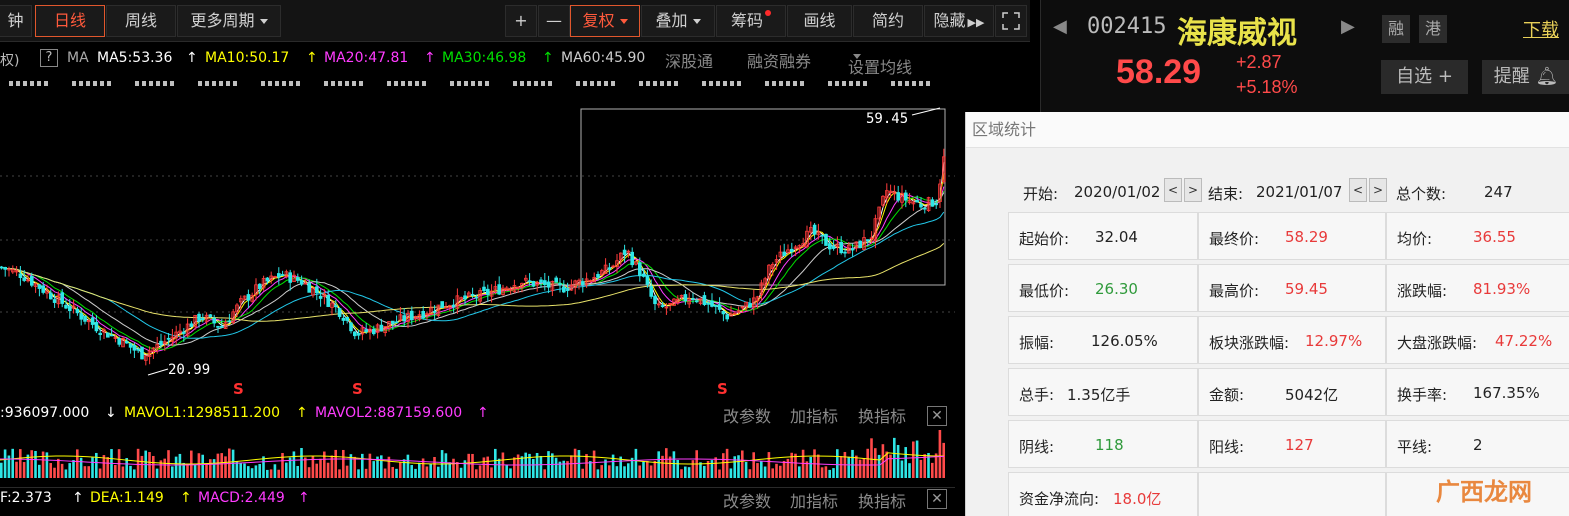 Image resolution: width=1569 pixels, height=516 pixels. I want to click on start-next-button: >, so click(1193, 190).